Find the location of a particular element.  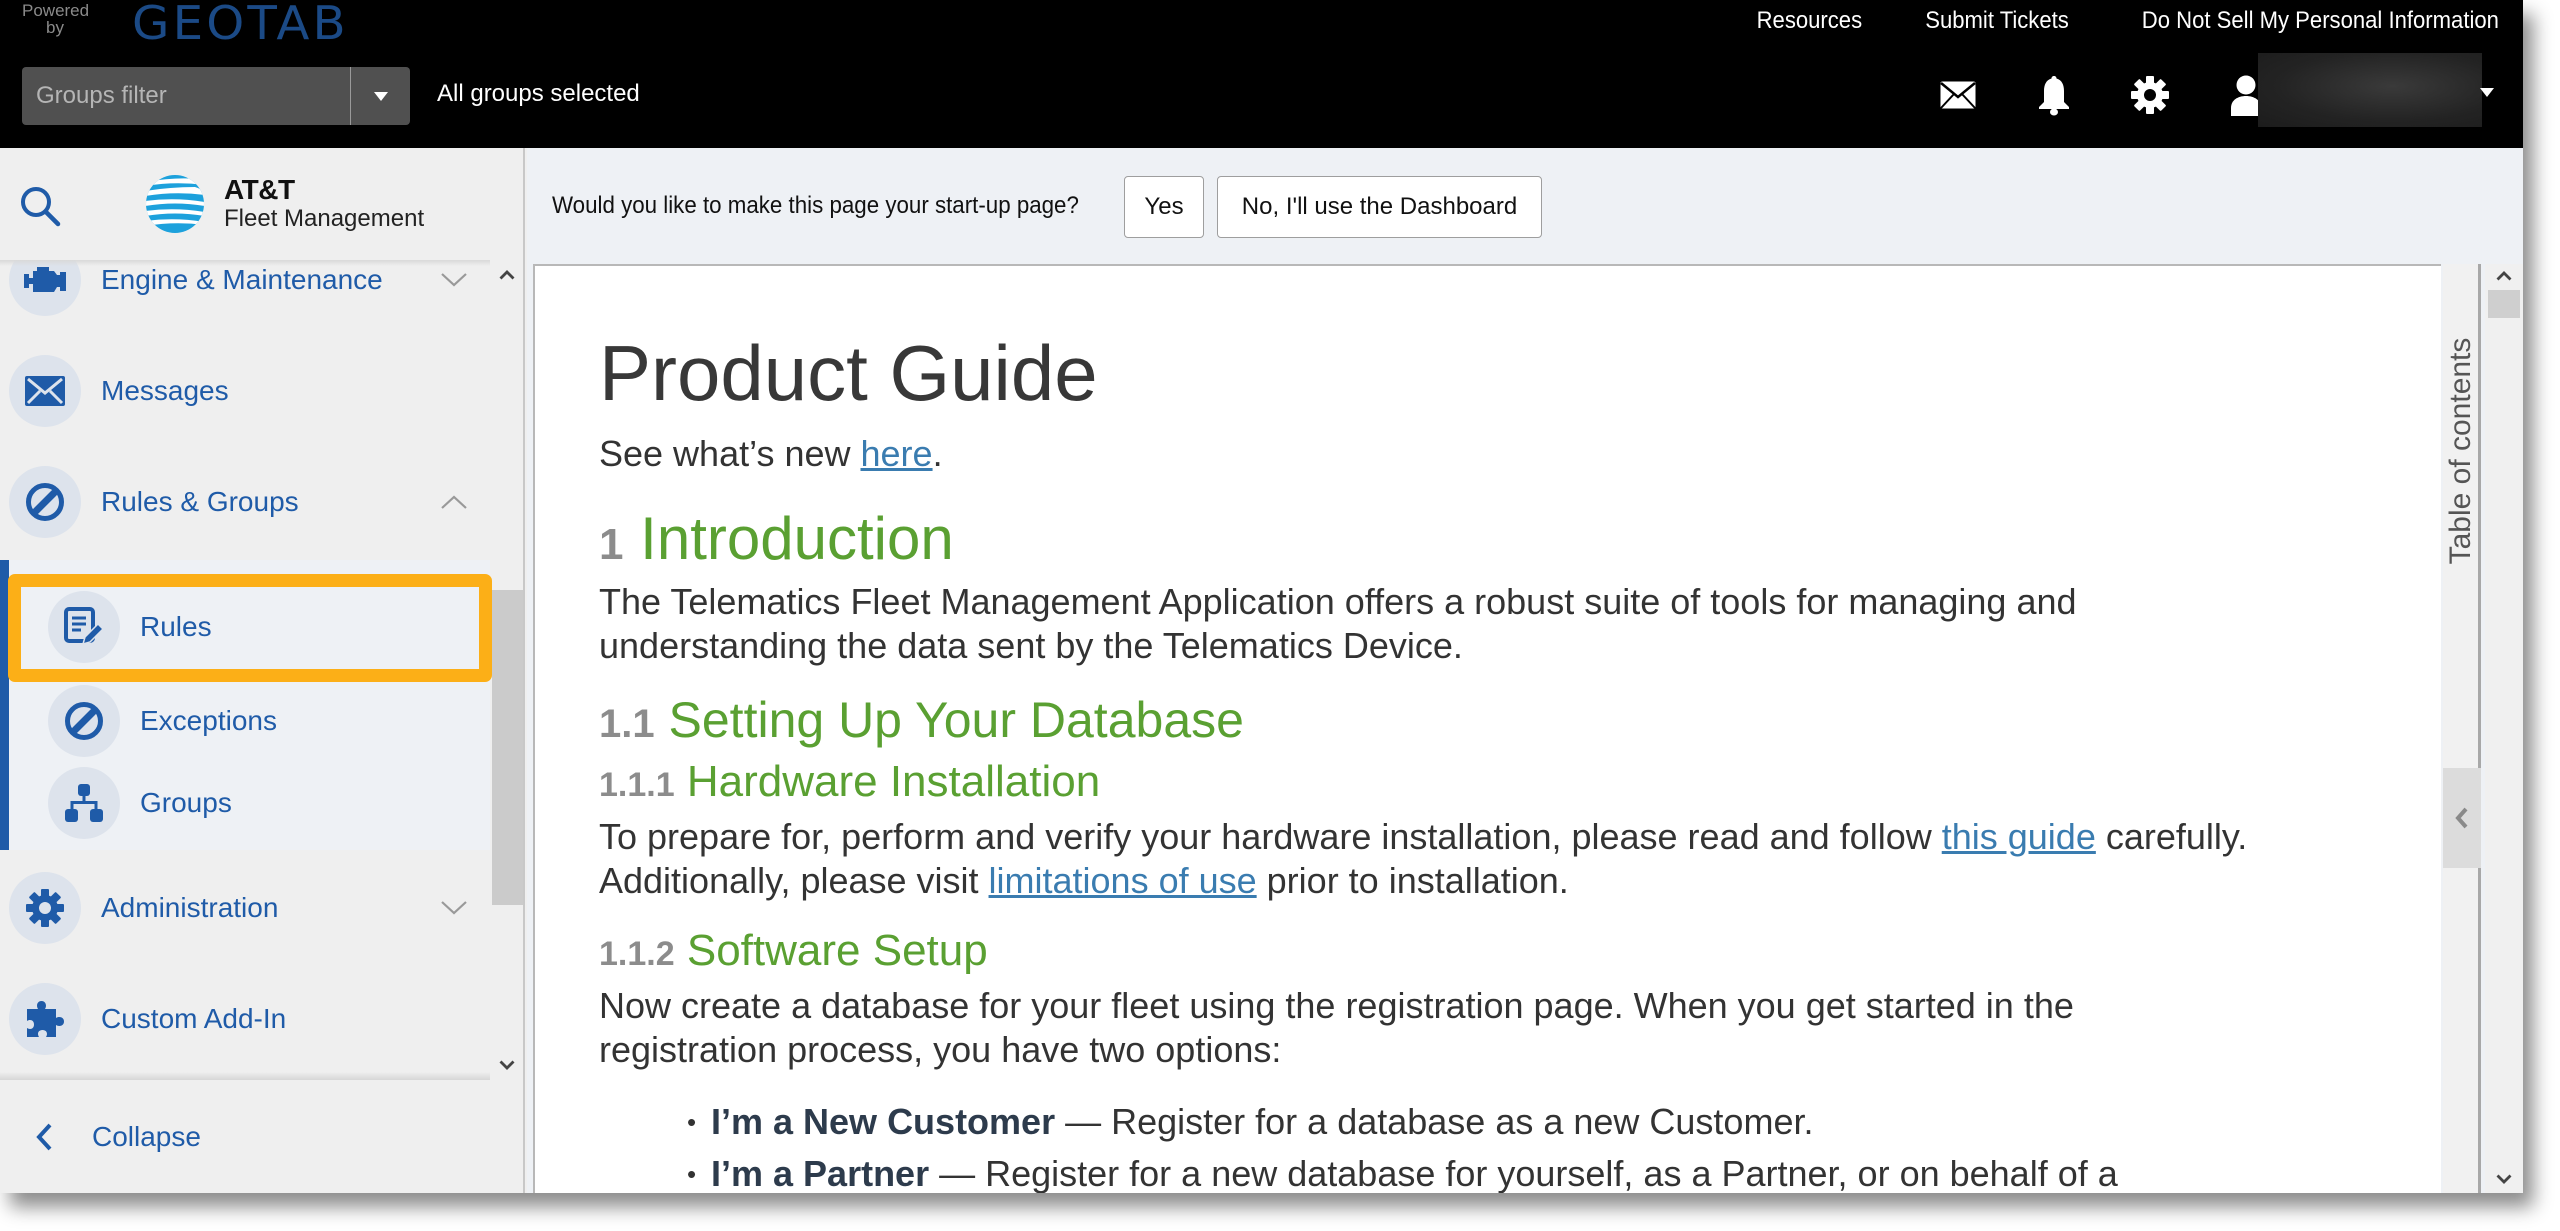

groups-filter: Groups filter is located at coordinates (216, 96).